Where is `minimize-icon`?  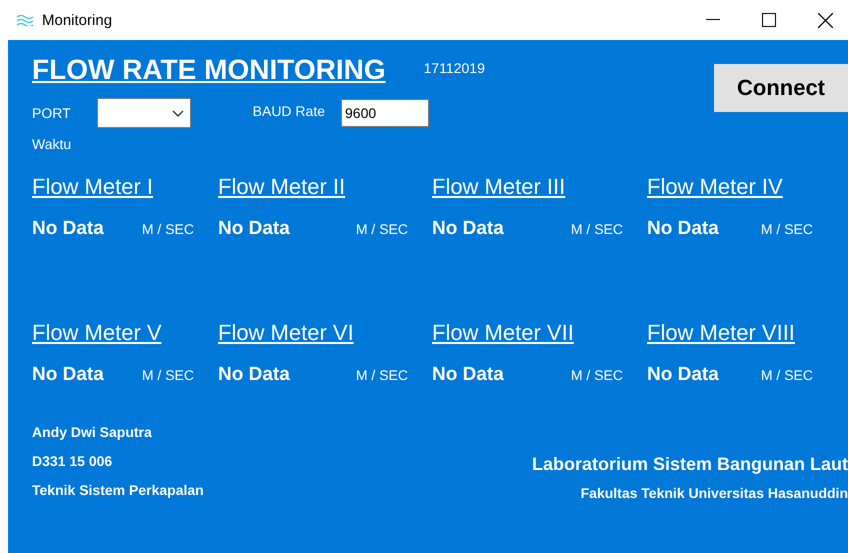
minimize-icon is located at coordinates (713, 20).